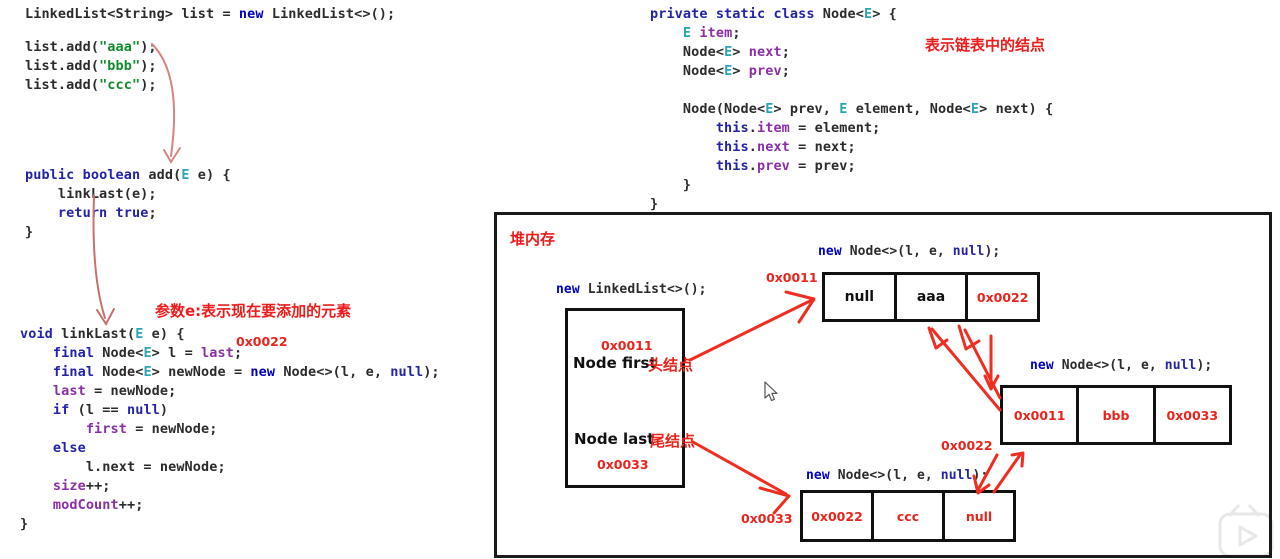  Describe the element at coordinates (654, 90) in the screenshot. I see `code-line-nc-blank` at that location.